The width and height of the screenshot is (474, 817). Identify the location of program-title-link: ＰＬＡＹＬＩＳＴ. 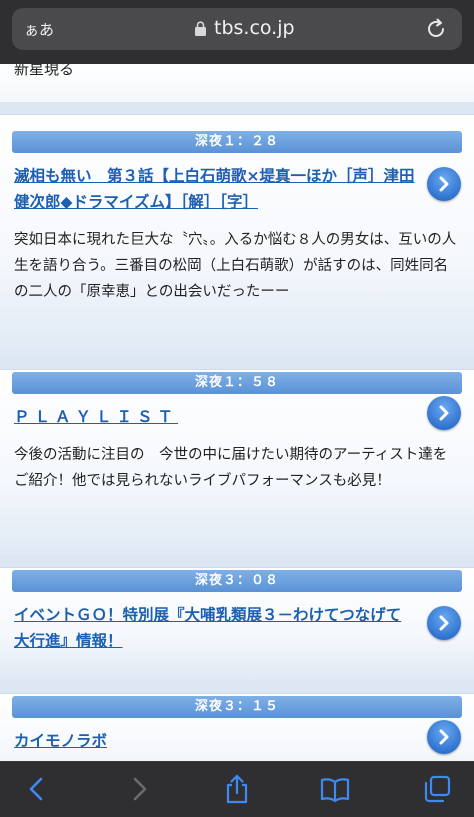
(215, 417).